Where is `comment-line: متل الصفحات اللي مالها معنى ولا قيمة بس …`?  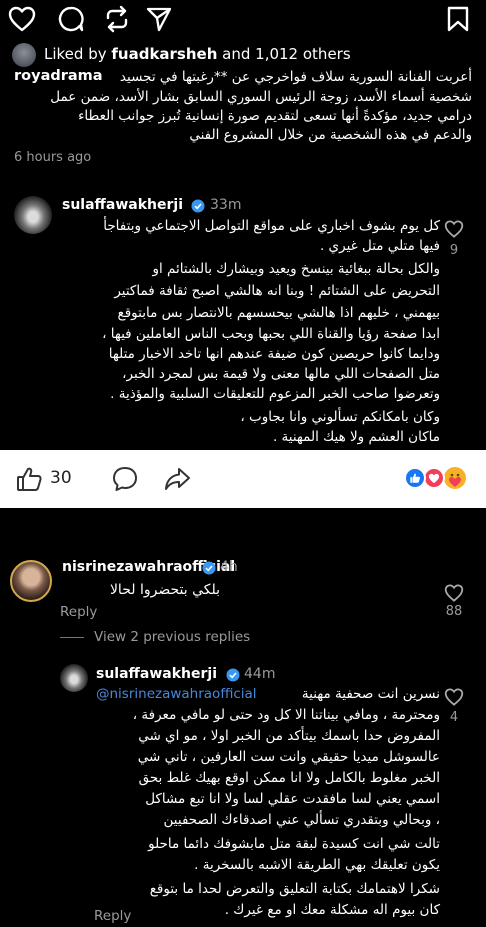
comment-line: متل الصفحات اللي مالها معنى ولا قيمة بس … is located at coordinates (281, 374).